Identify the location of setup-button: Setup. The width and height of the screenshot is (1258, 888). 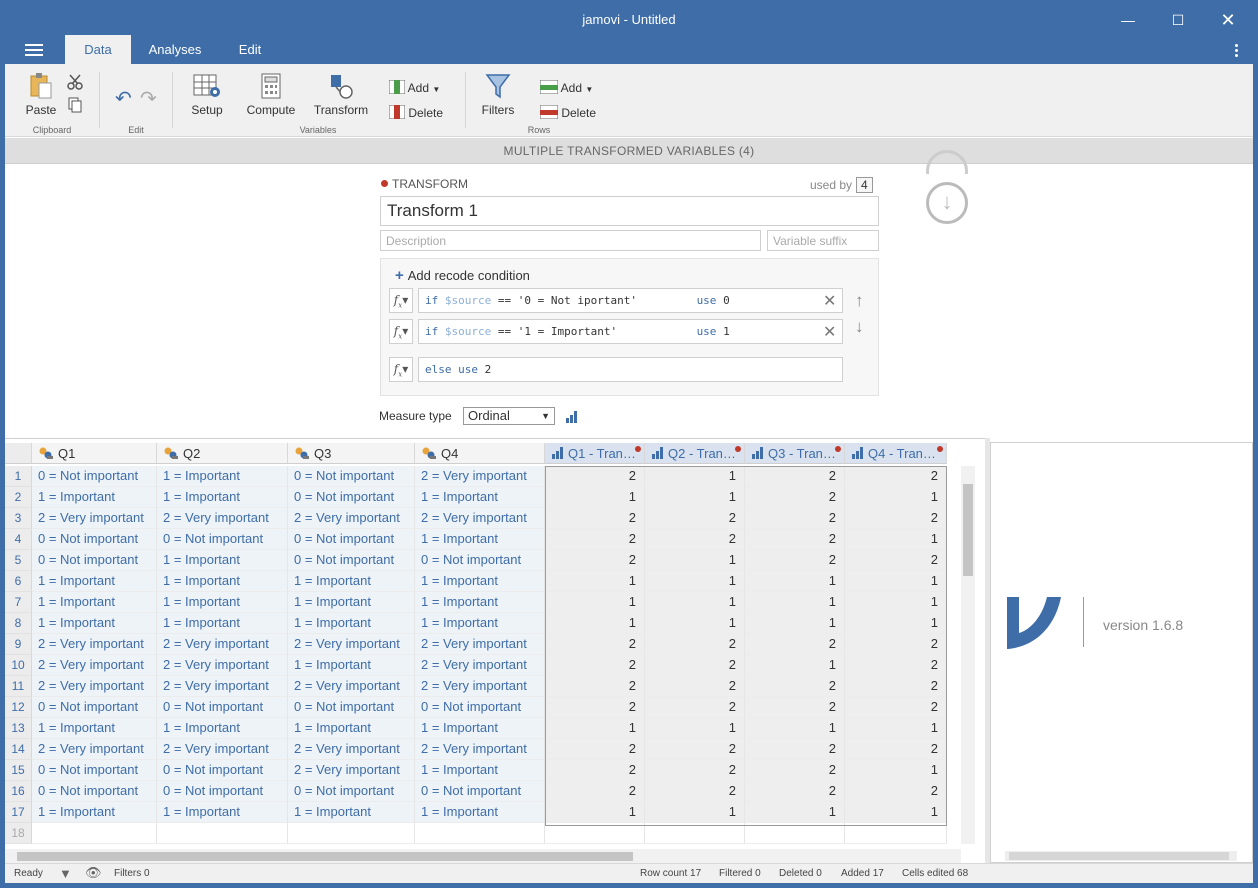
(207, 94).